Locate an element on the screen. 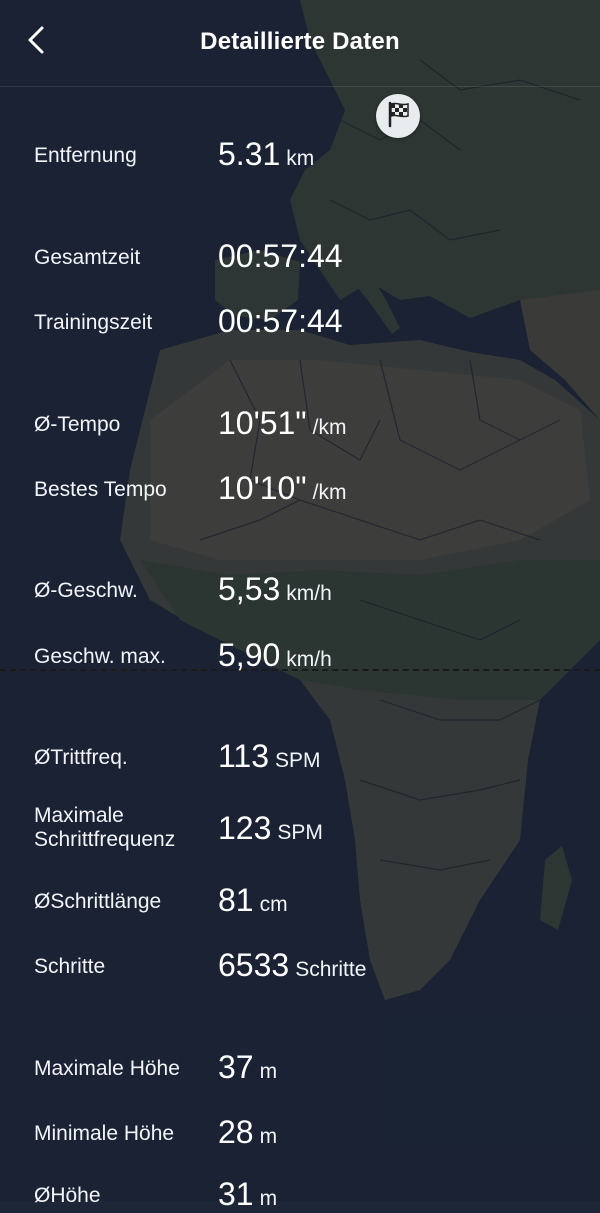 This screenshot has height=1213, width=600. stat-number: 5,90 is located at coordinates (249, 655).